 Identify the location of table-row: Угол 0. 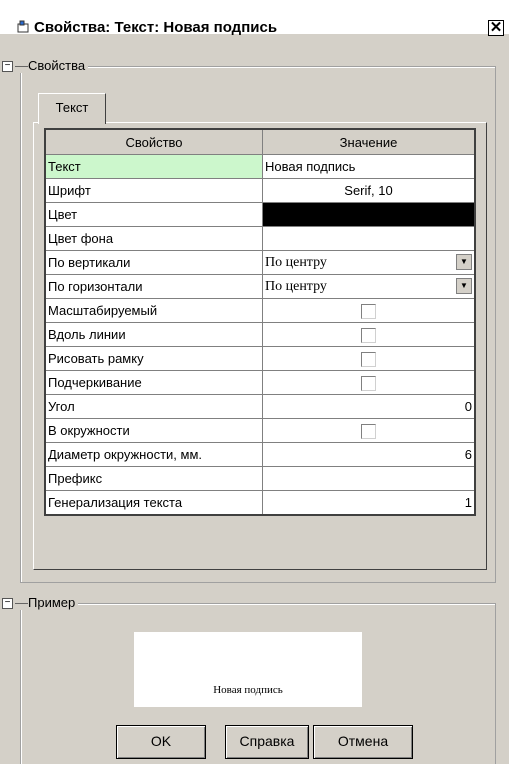
(260, 406).